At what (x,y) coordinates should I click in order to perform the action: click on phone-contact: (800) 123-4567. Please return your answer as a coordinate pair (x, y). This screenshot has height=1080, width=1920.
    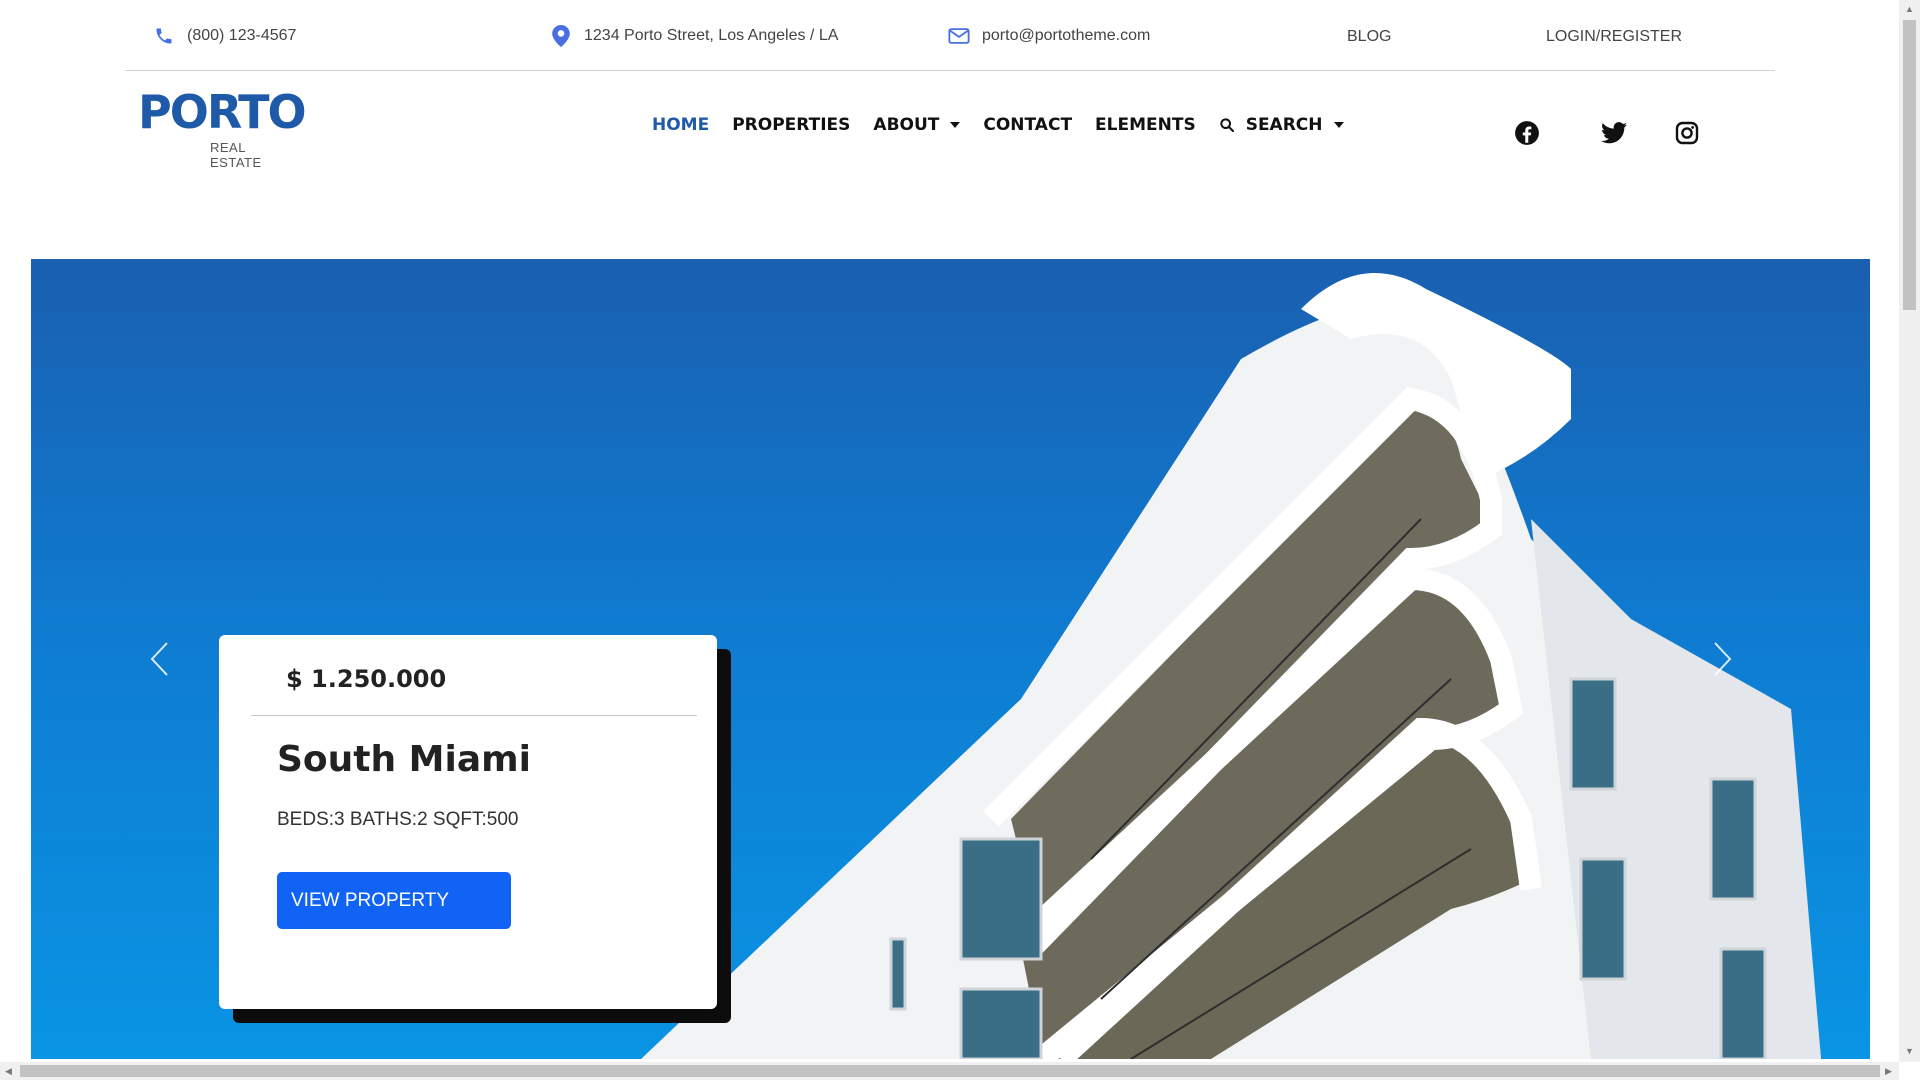
    Looking at the image, I should click on (224, 36).